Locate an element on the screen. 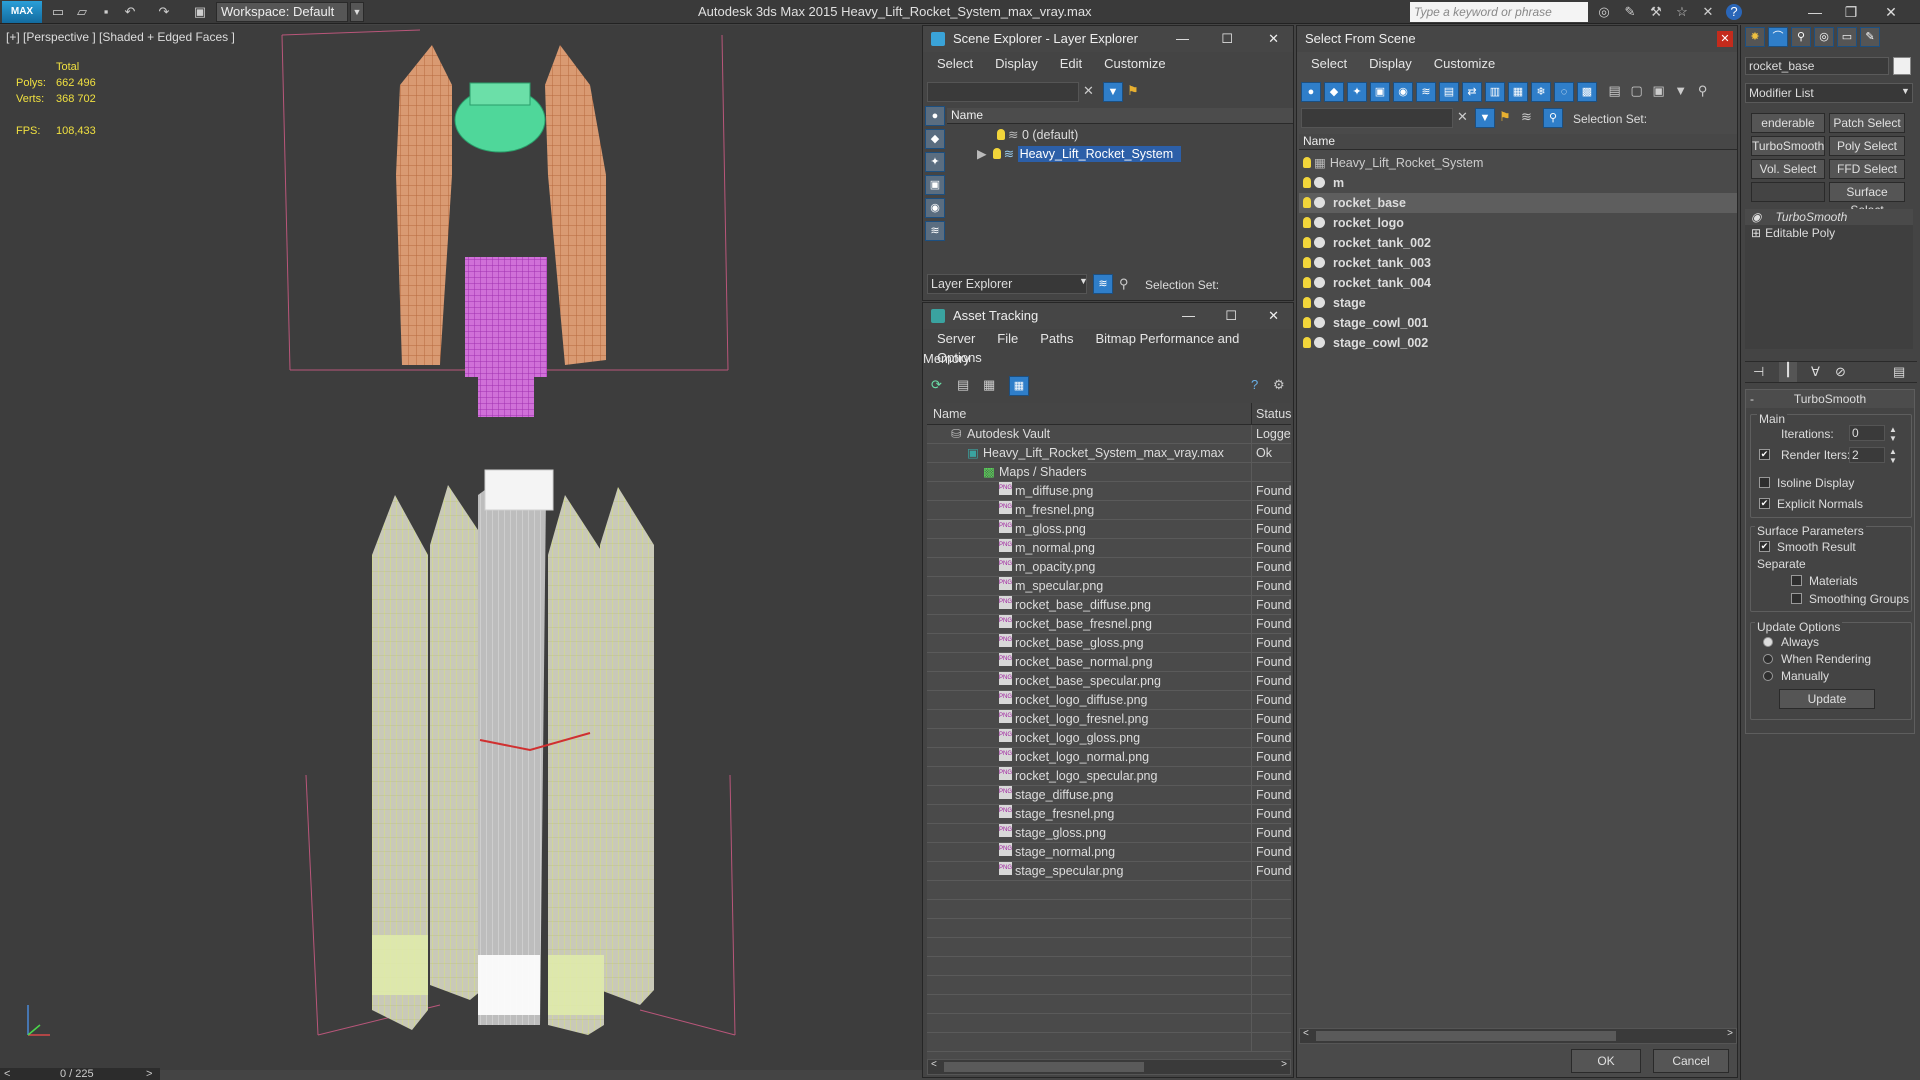  asset-row: PNG stage_normal.png Found is located at coordinates (1109, 852).